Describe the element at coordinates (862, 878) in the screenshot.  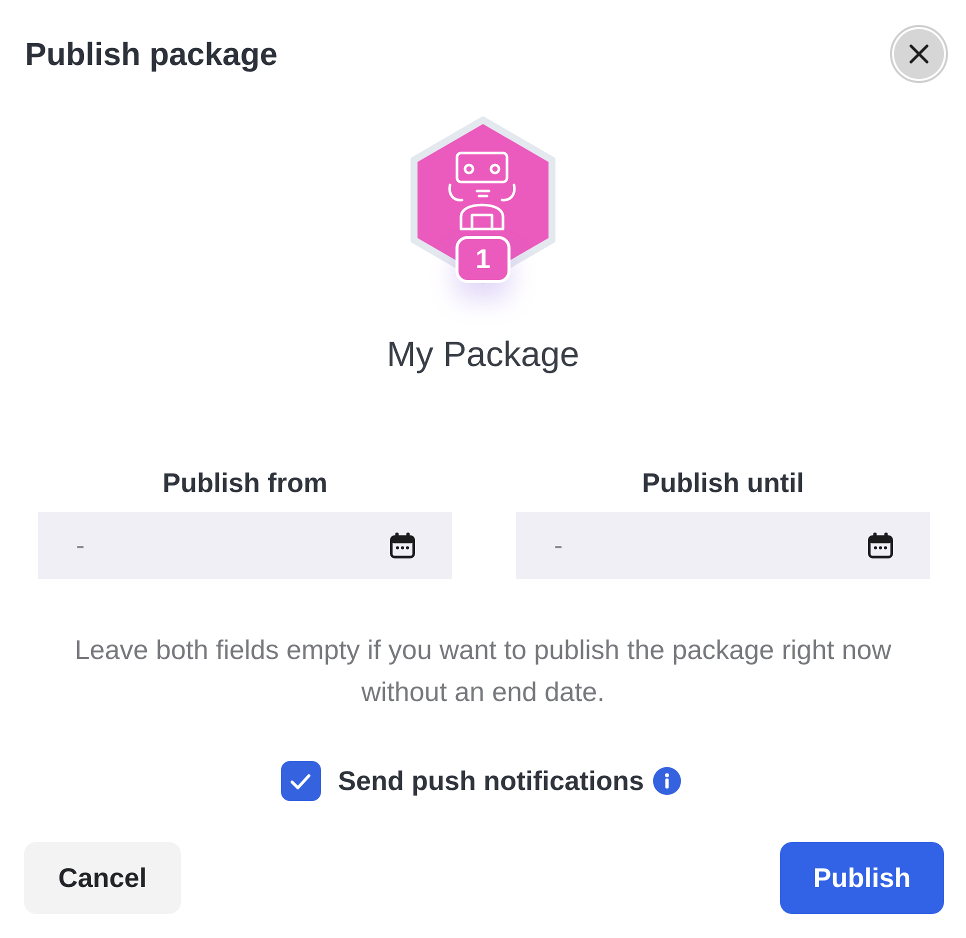
I see `publish-button: Publish` at that location.